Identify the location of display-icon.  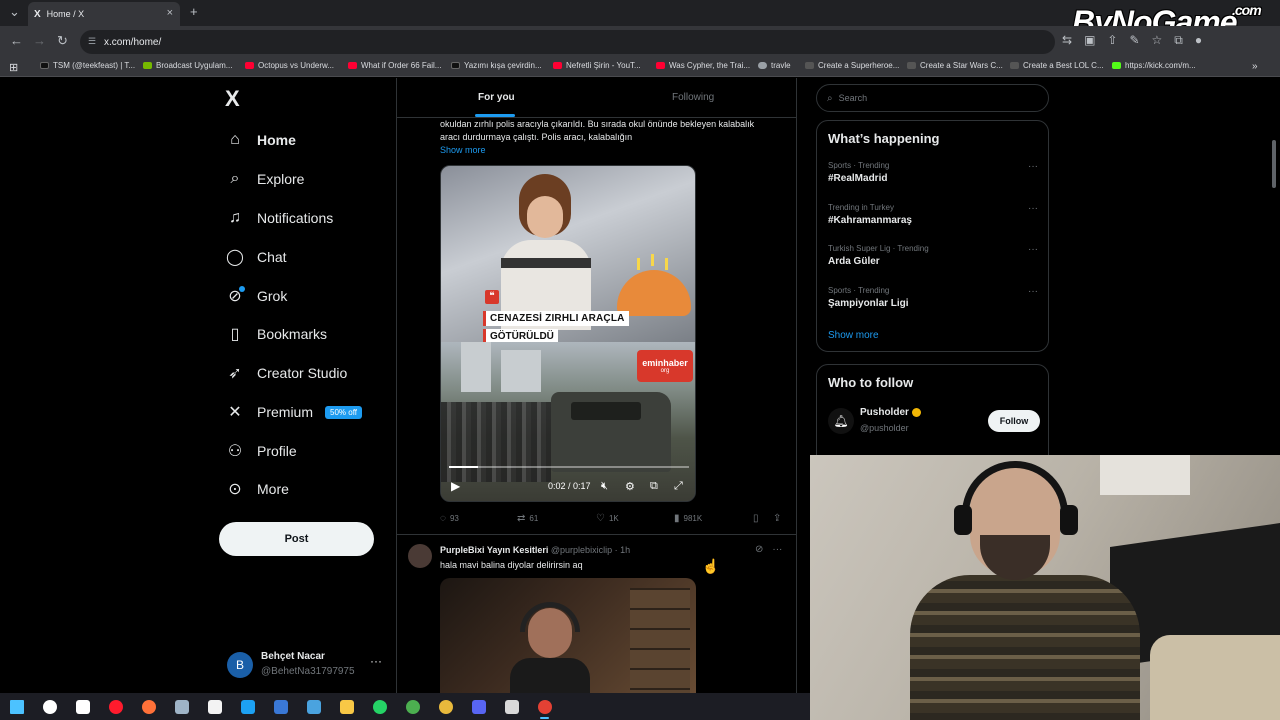
(280, 706).